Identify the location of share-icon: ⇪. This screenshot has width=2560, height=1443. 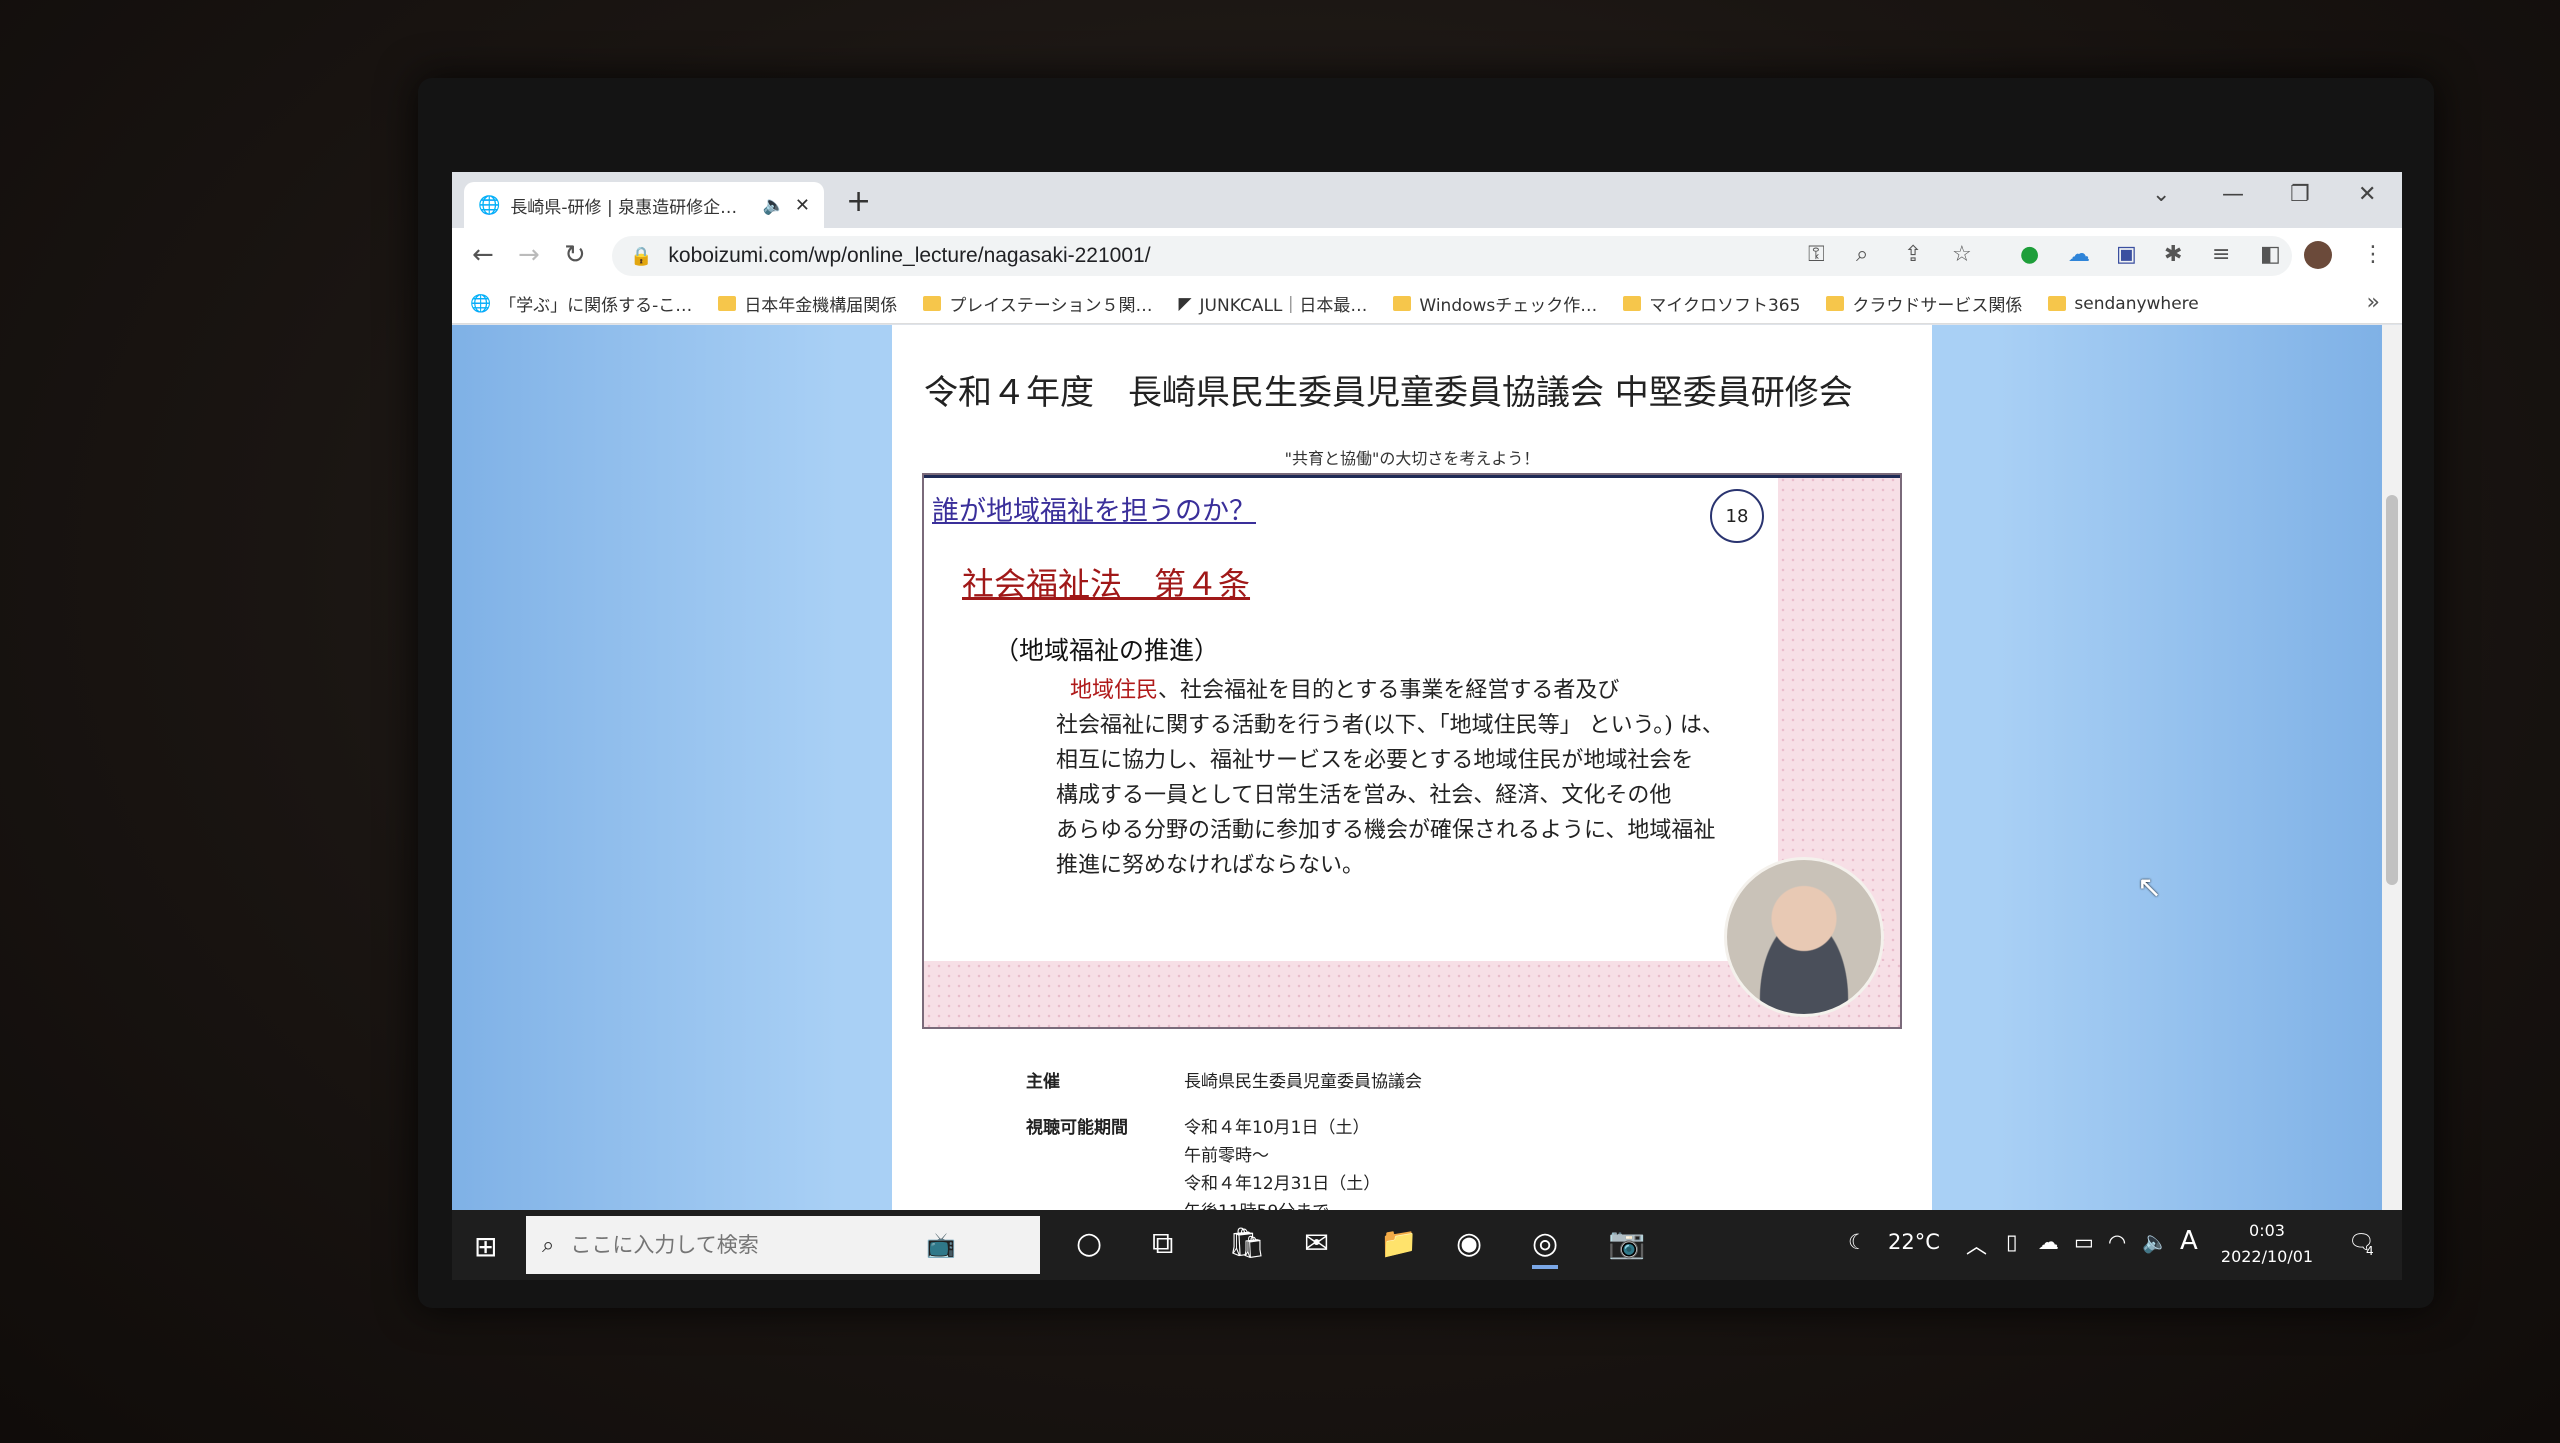
(1913, 254).